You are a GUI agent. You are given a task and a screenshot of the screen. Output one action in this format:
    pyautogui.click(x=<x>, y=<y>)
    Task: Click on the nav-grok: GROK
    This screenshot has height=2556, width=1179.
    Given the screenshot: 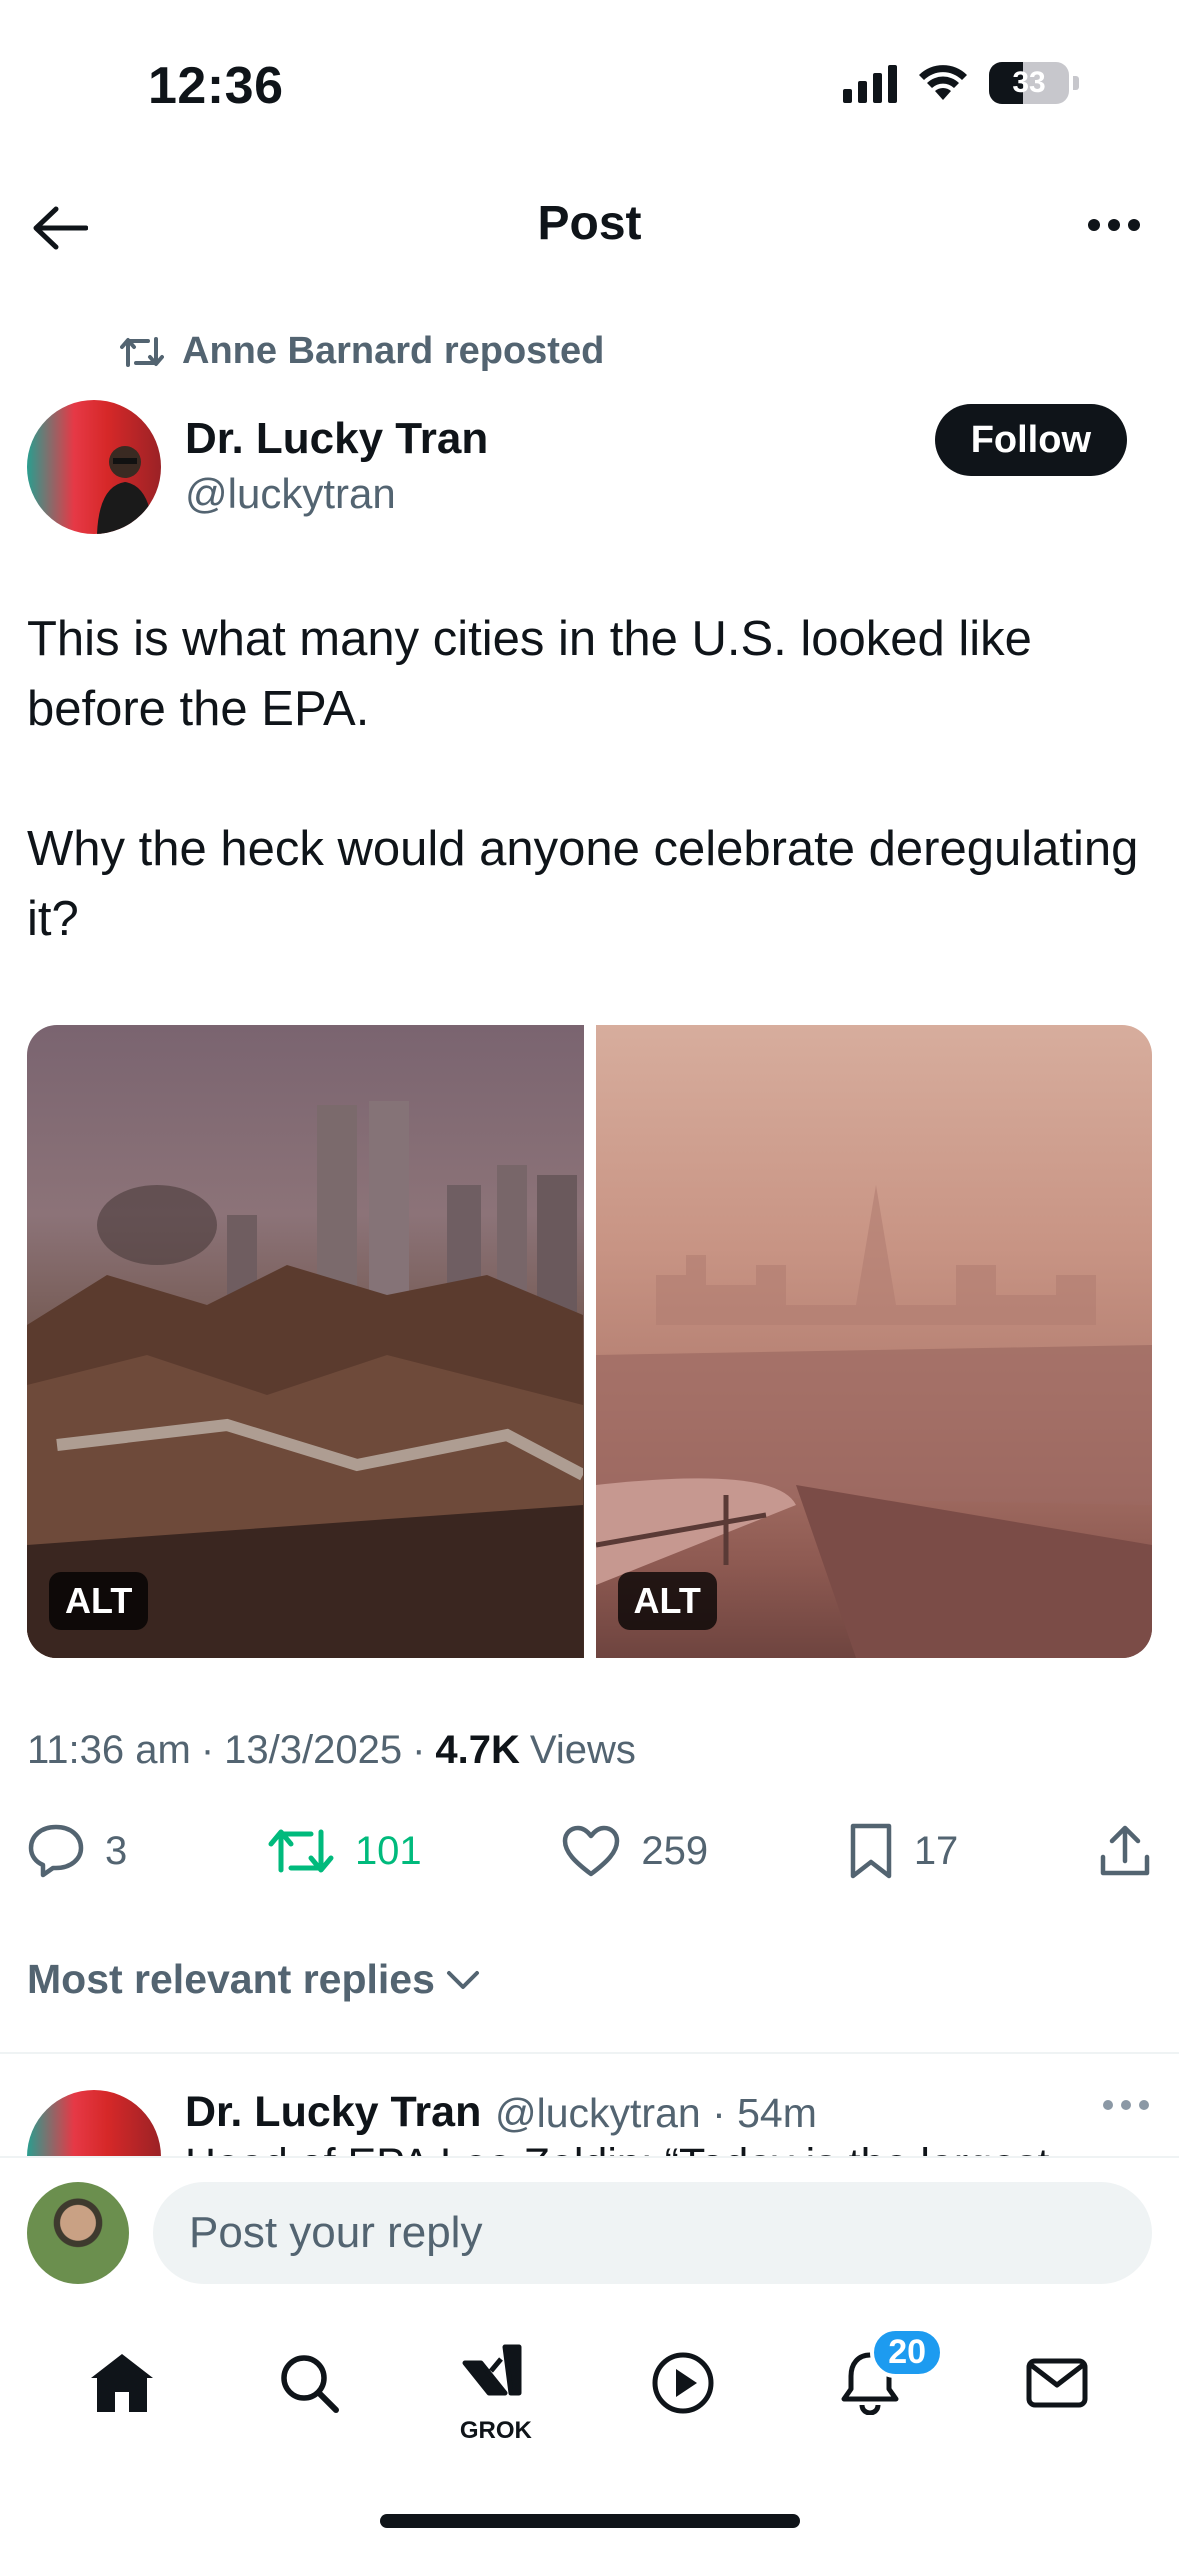 What is the action you would take?
    pyautogui.click(x=496, y=2388)
    